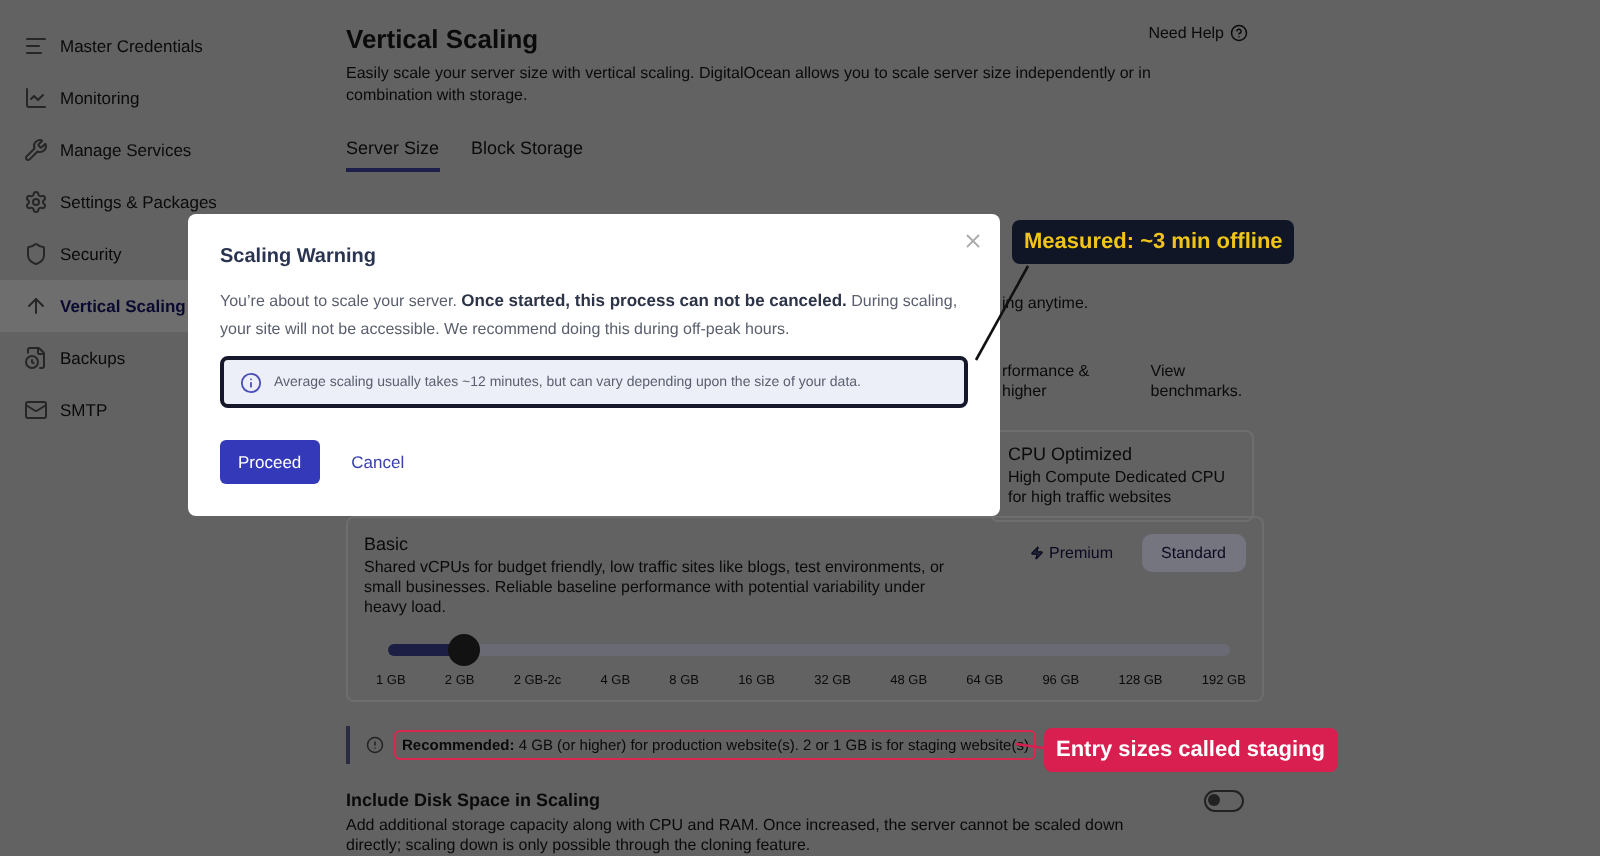 The width and height of the screenshot is (1600, 856). What do you see at coordinates (393, 155) in the screenshot?
I see `tab: Server Size` at bounding box center [393, 155].